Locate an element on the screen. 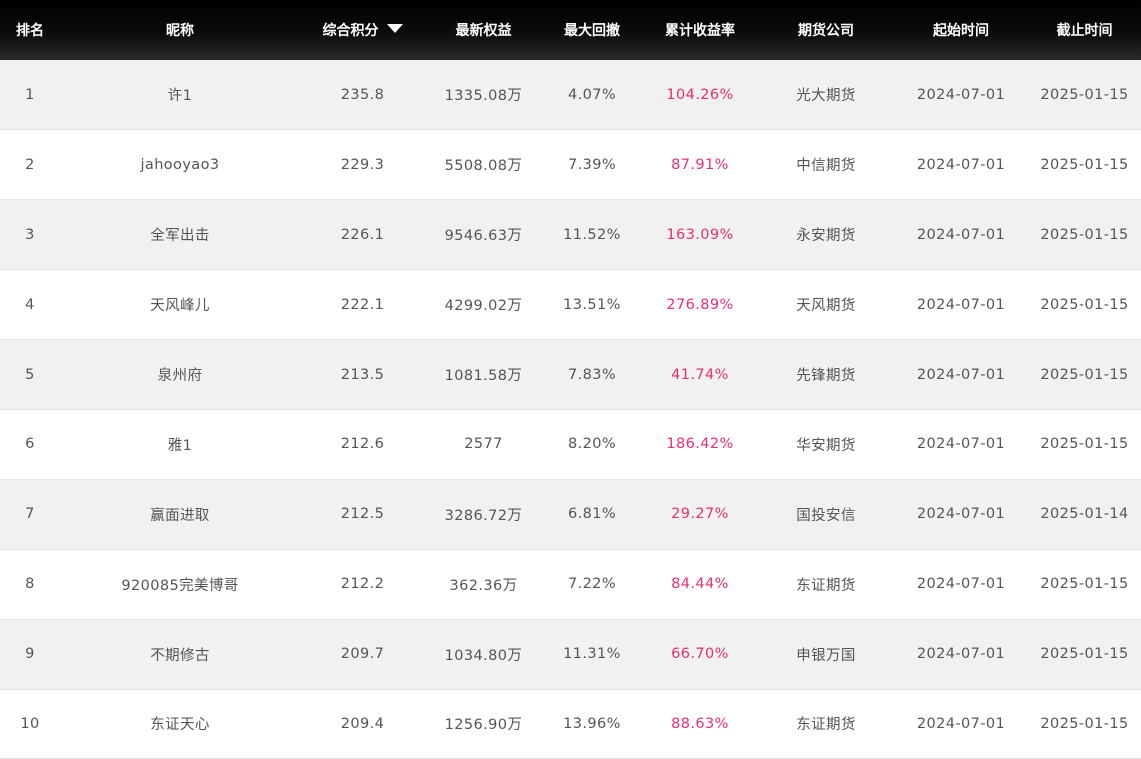 The width and height of the screenshot is (1141, 759). nickname-cell: 920085完美博哥 is located at coordinates (180, 584).